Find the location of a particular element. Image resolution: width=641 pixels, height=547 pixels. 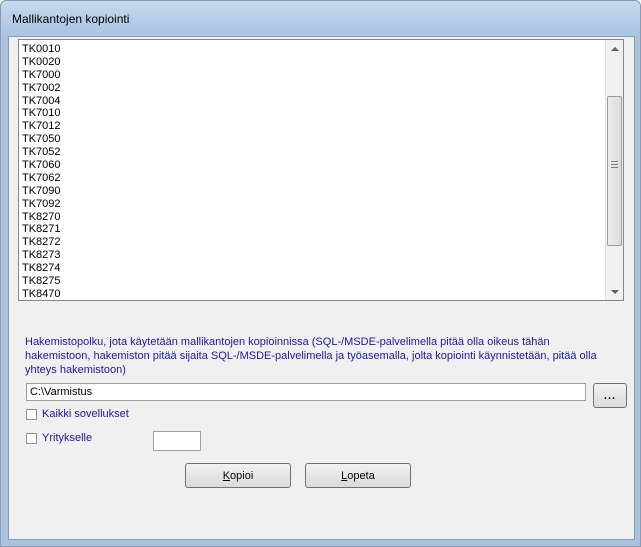

company-input is located at coordinates (177, 441).